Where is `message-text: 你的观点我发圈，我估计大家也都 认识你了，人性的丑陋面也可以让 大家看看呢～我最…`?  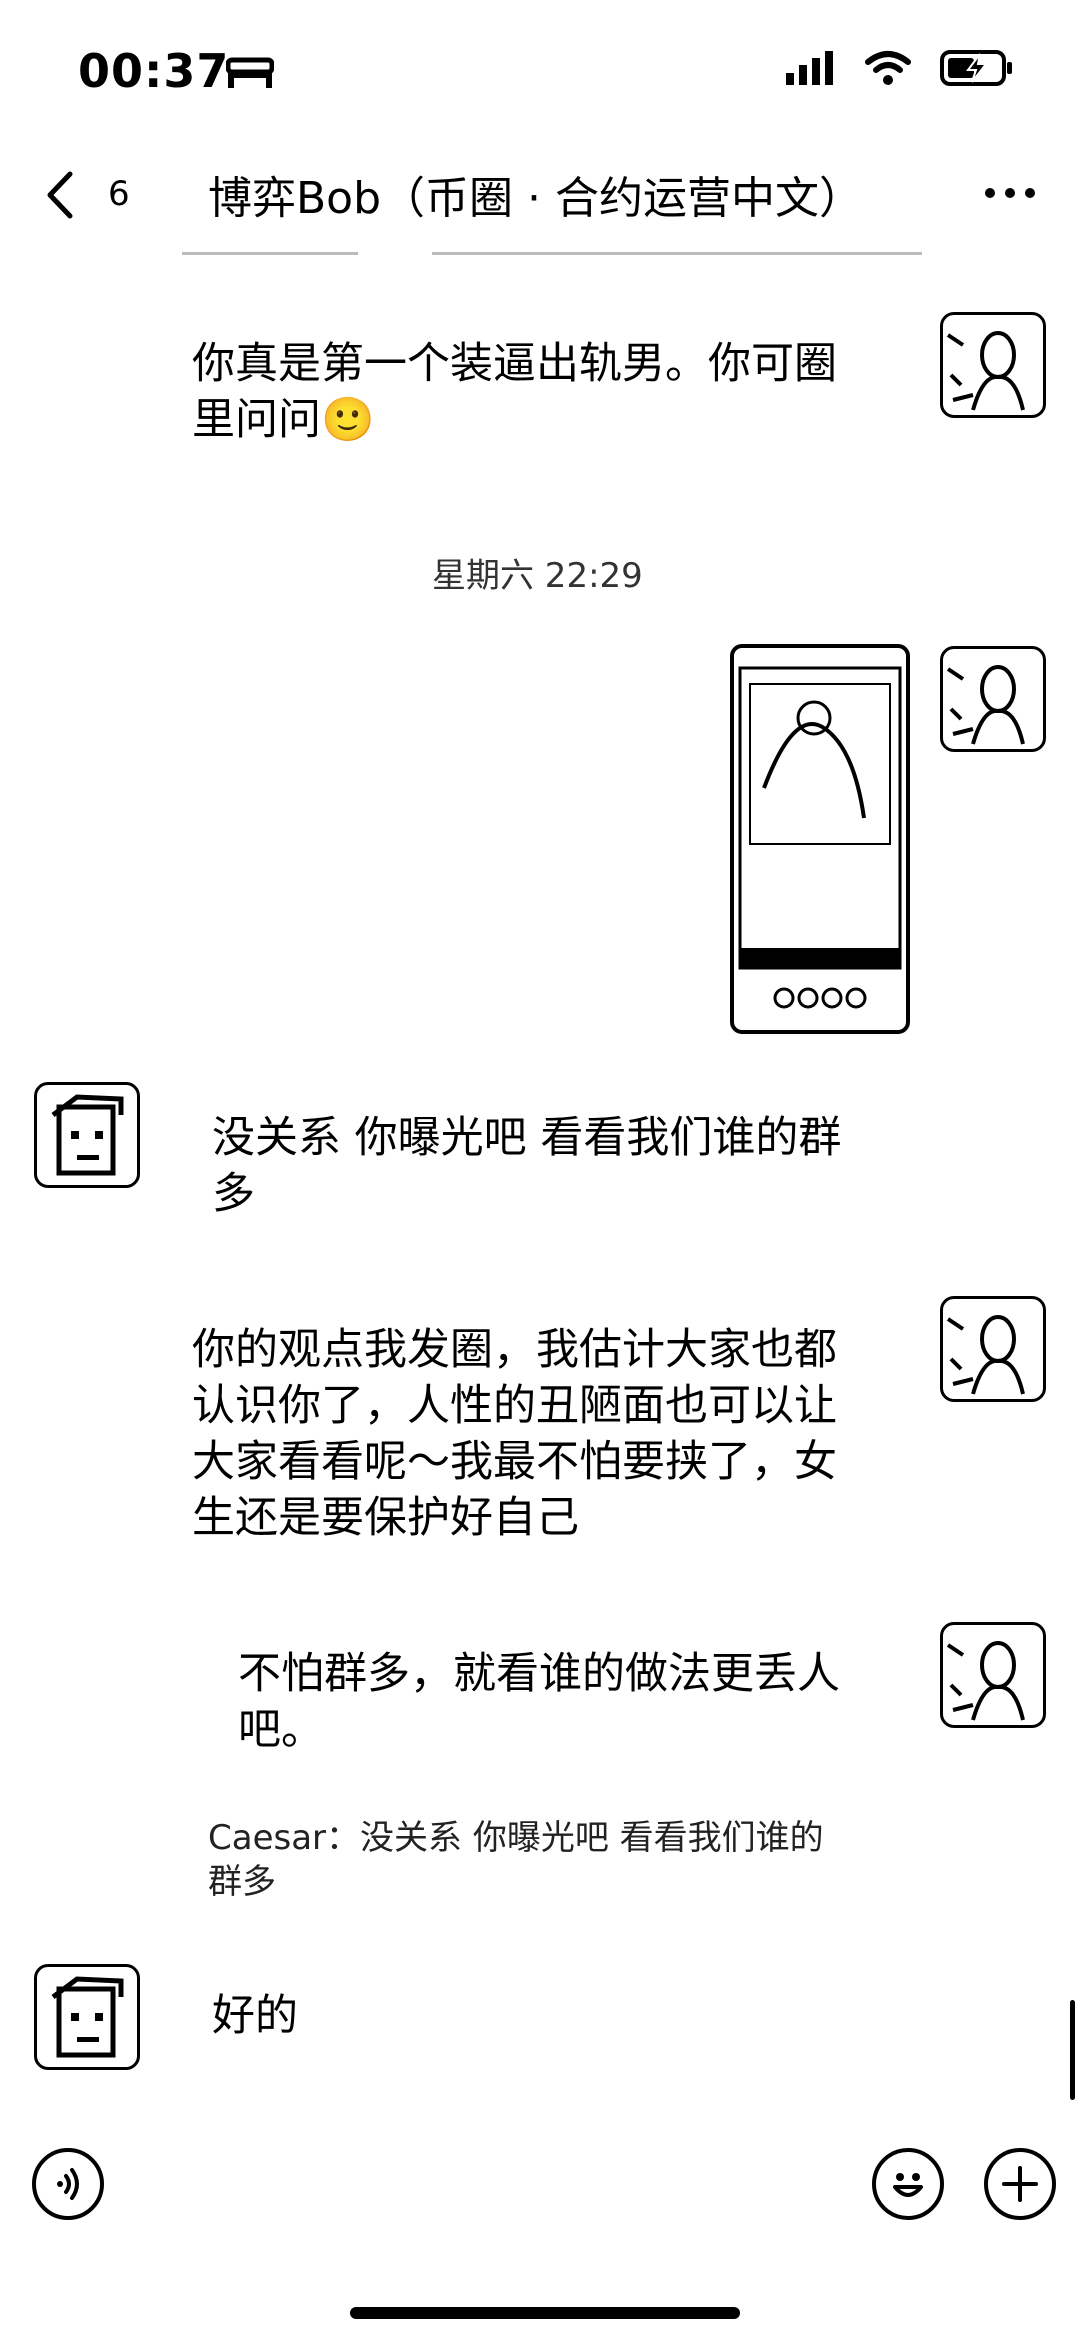 message-text: 你的观点我发圈，我估计大家也都 认识你了，人性的丑陋面也可以让 大家看看呢～我最… is located at coordinates (542, 1434).